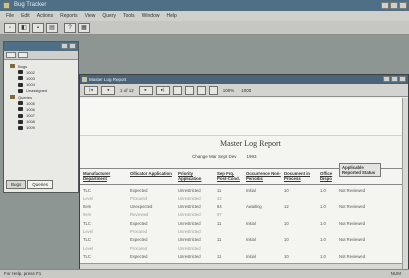 The height and width of the screenshot is (278, 409). What do you see at coordinates (25, 16) in the screenshot?
I see `menu-edit: Edit` at bounding box center [25, 16].